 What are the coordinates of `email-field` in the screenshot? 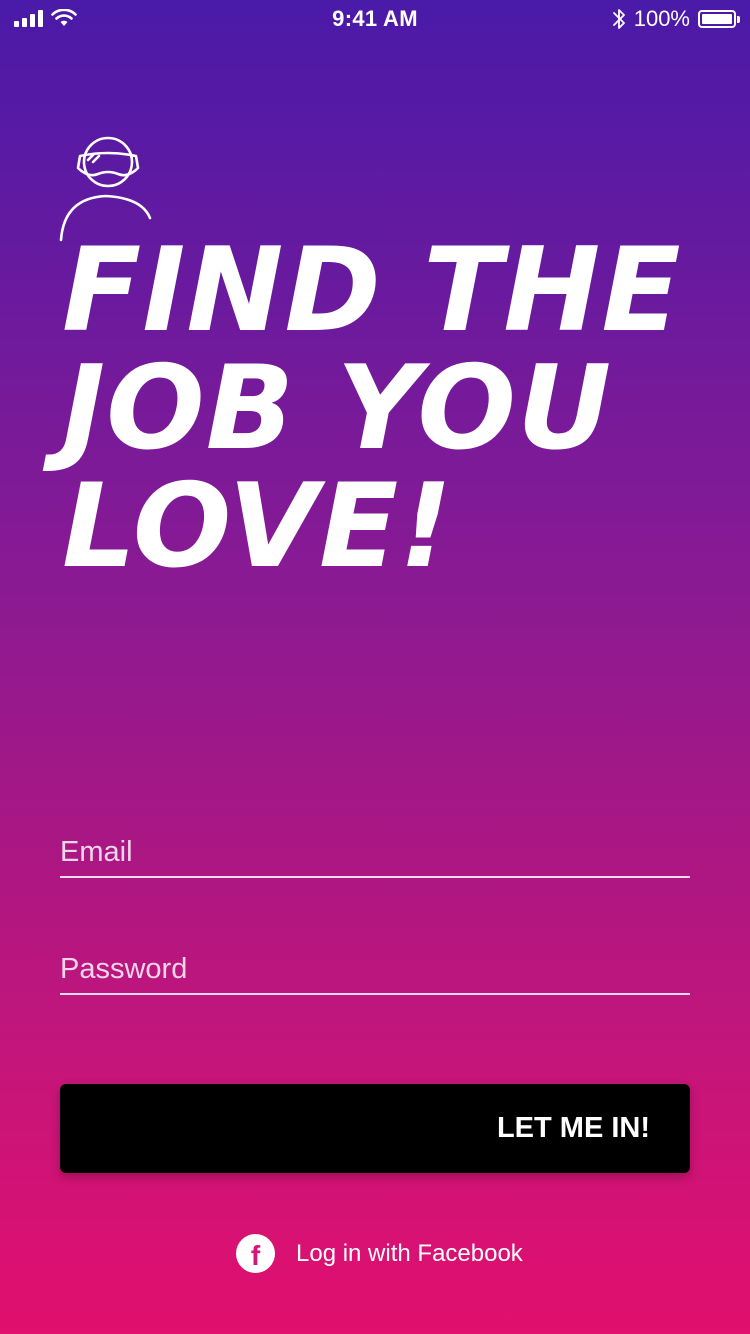 It's located at (375, 852).